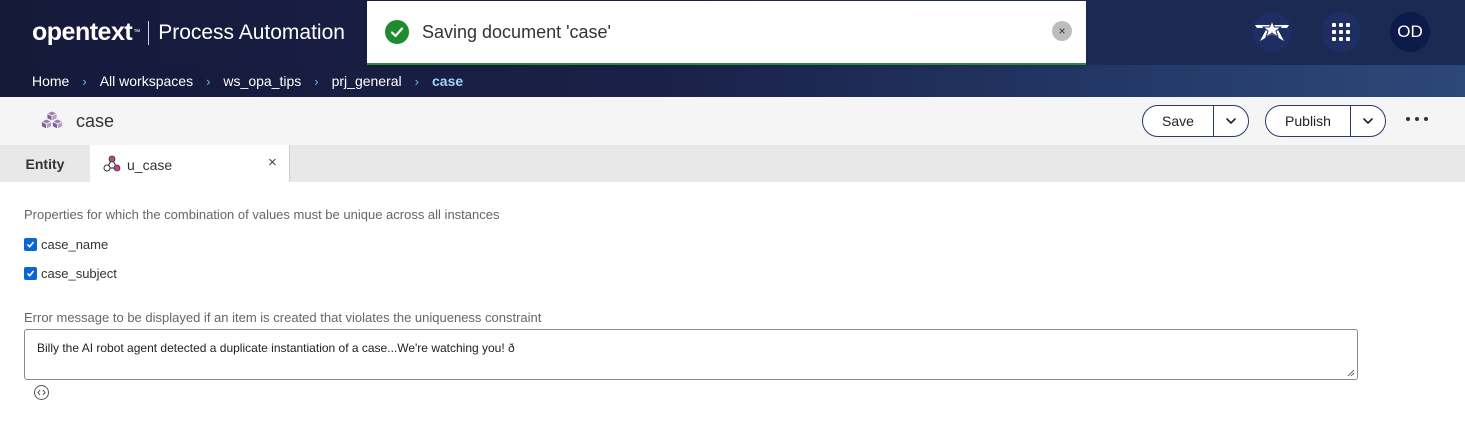 The image size is (1465, 422). I want to click on star-badge-icon, so click(1272, 31).